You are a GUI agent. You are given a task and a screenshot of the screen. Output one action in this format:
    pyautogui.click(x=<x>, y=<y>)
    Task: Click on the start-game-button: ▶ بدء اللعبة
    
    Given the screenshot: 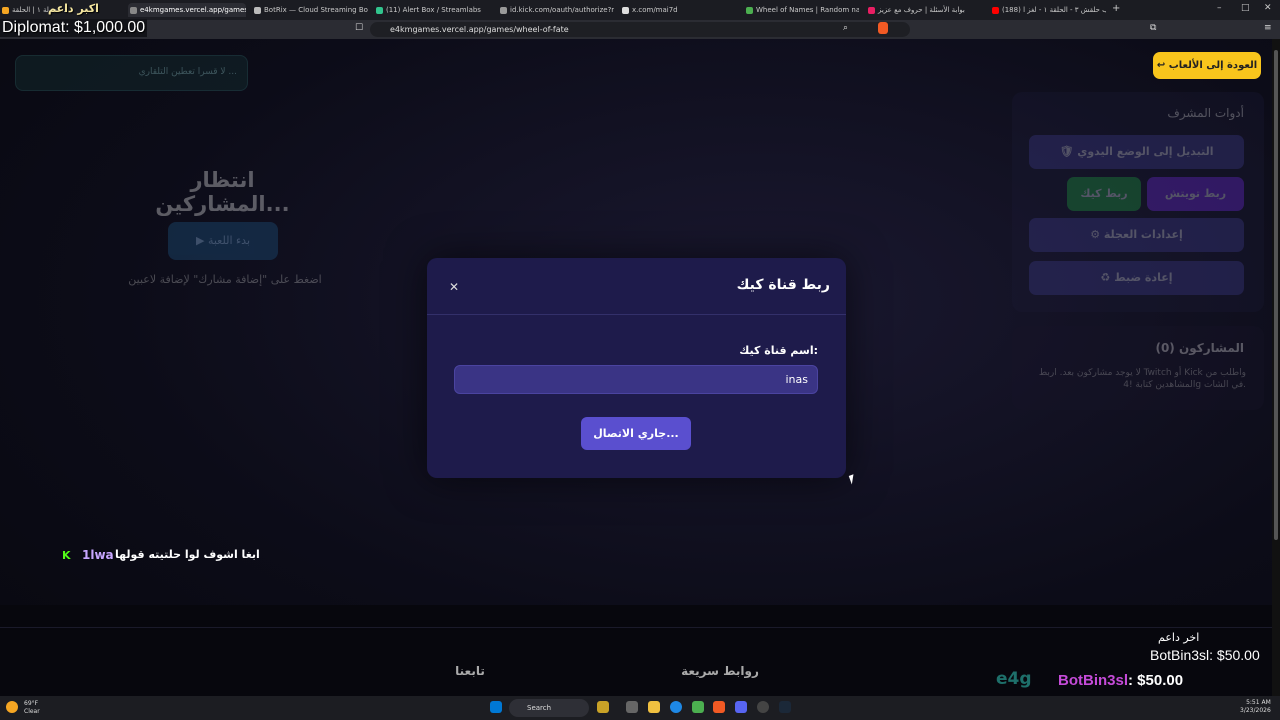 What is the action you would take?
    pyautogui.click(x=223, y=241)
    